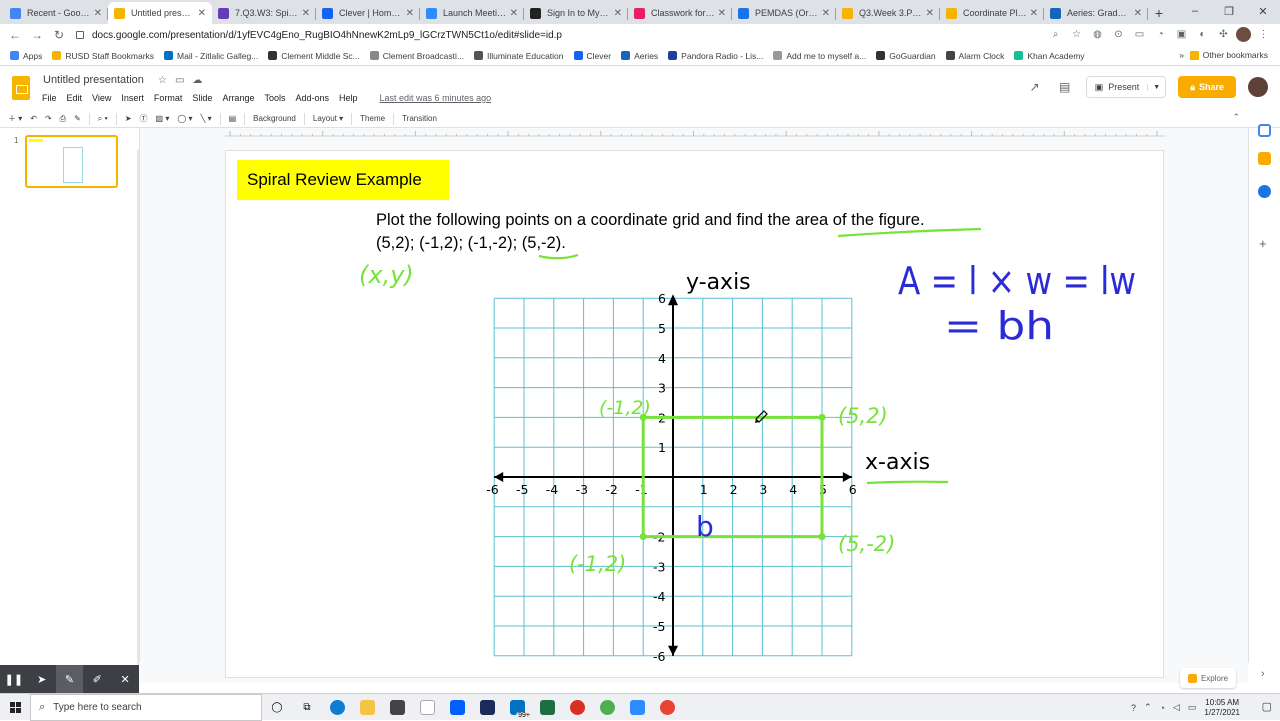 This screenshot has width=1280, height=721. Describe the element at coordinates (888, 13) in the screenshot. I see `browser-tab: Q3.Week 3.P4: Ja✕` at that location.